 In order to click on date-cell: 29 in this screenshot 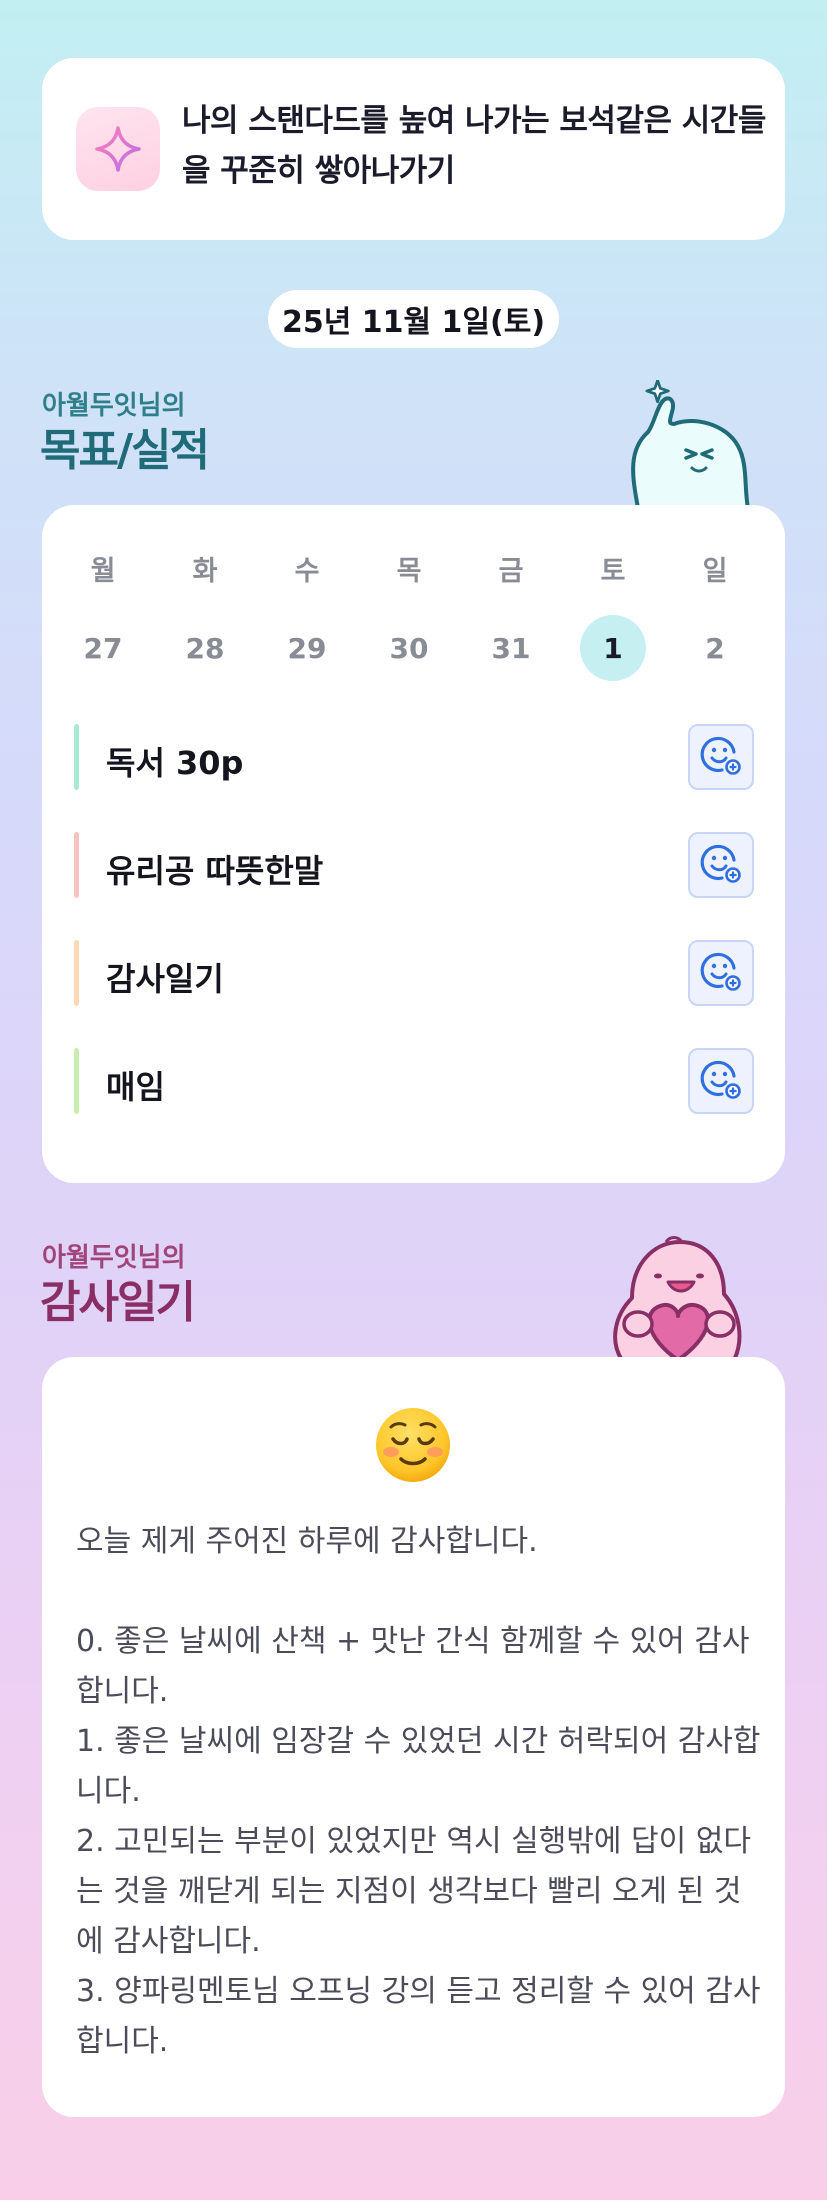, I will do `click(307, 648)`.